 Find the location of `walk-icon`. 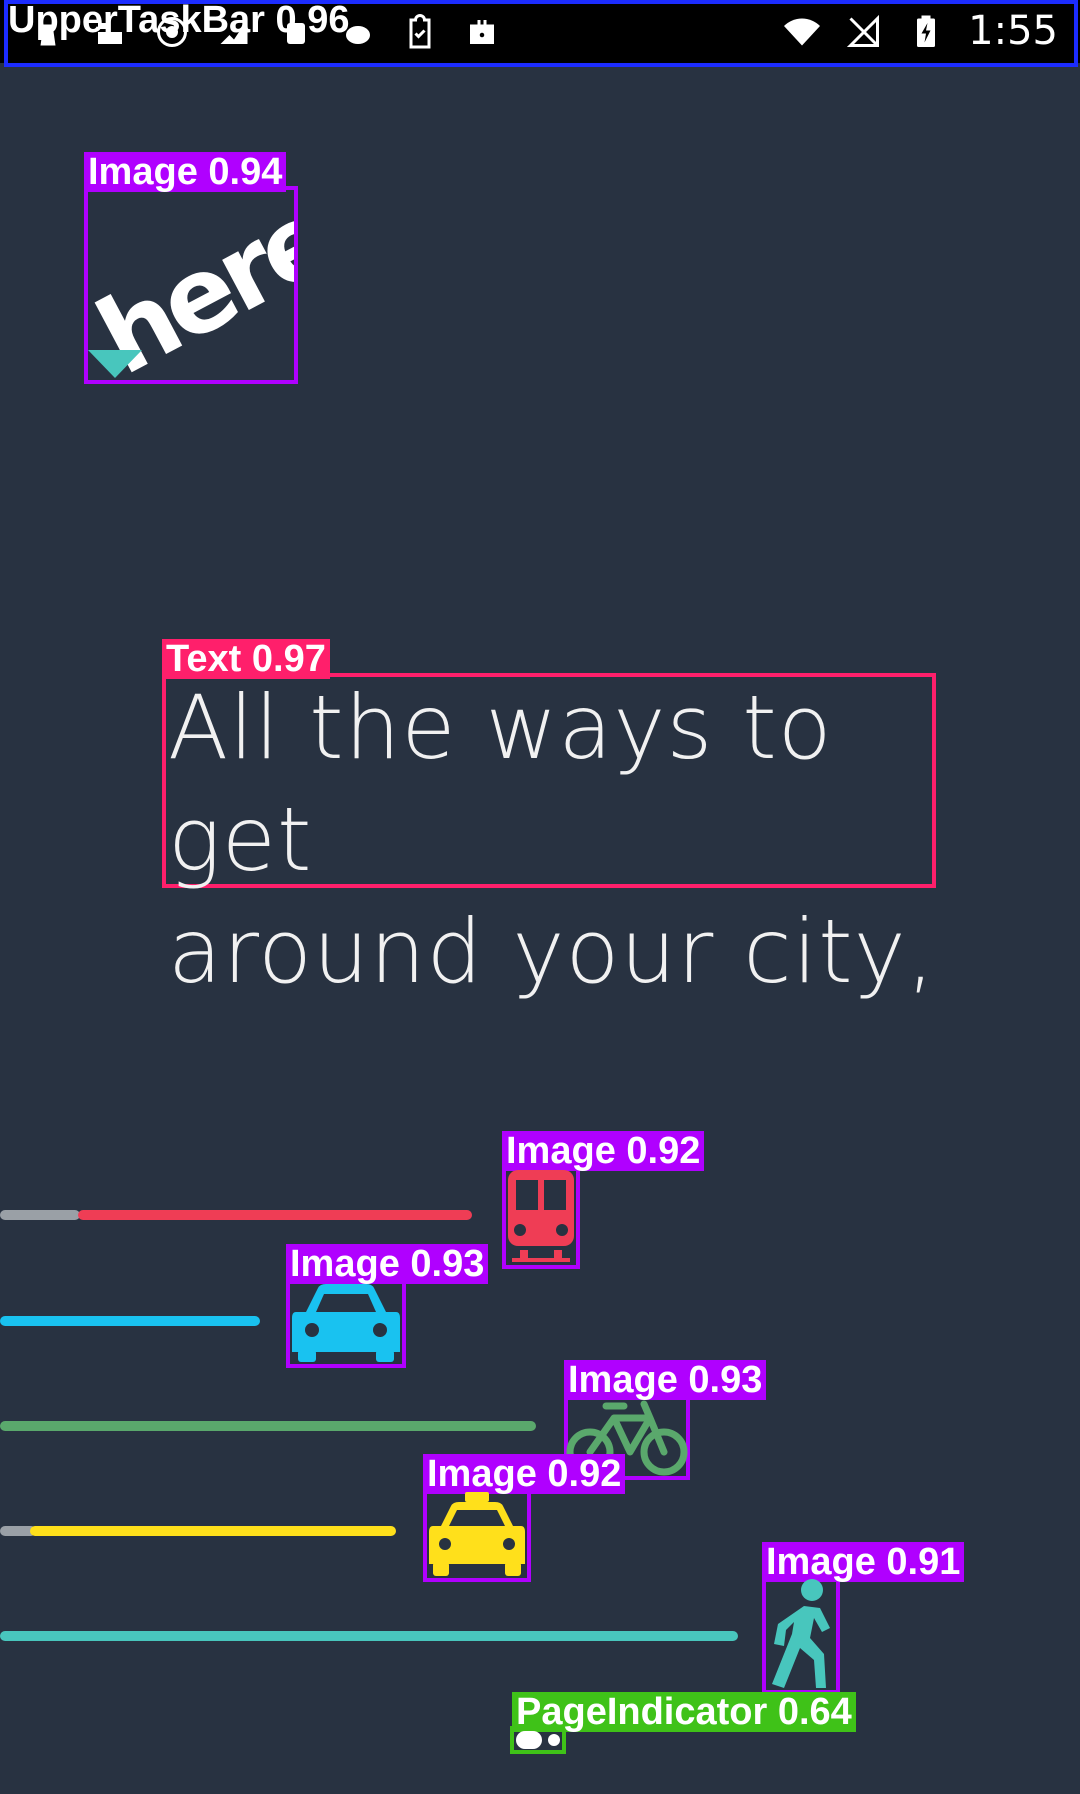

walk-icon is located at coordinates (801, 1635).